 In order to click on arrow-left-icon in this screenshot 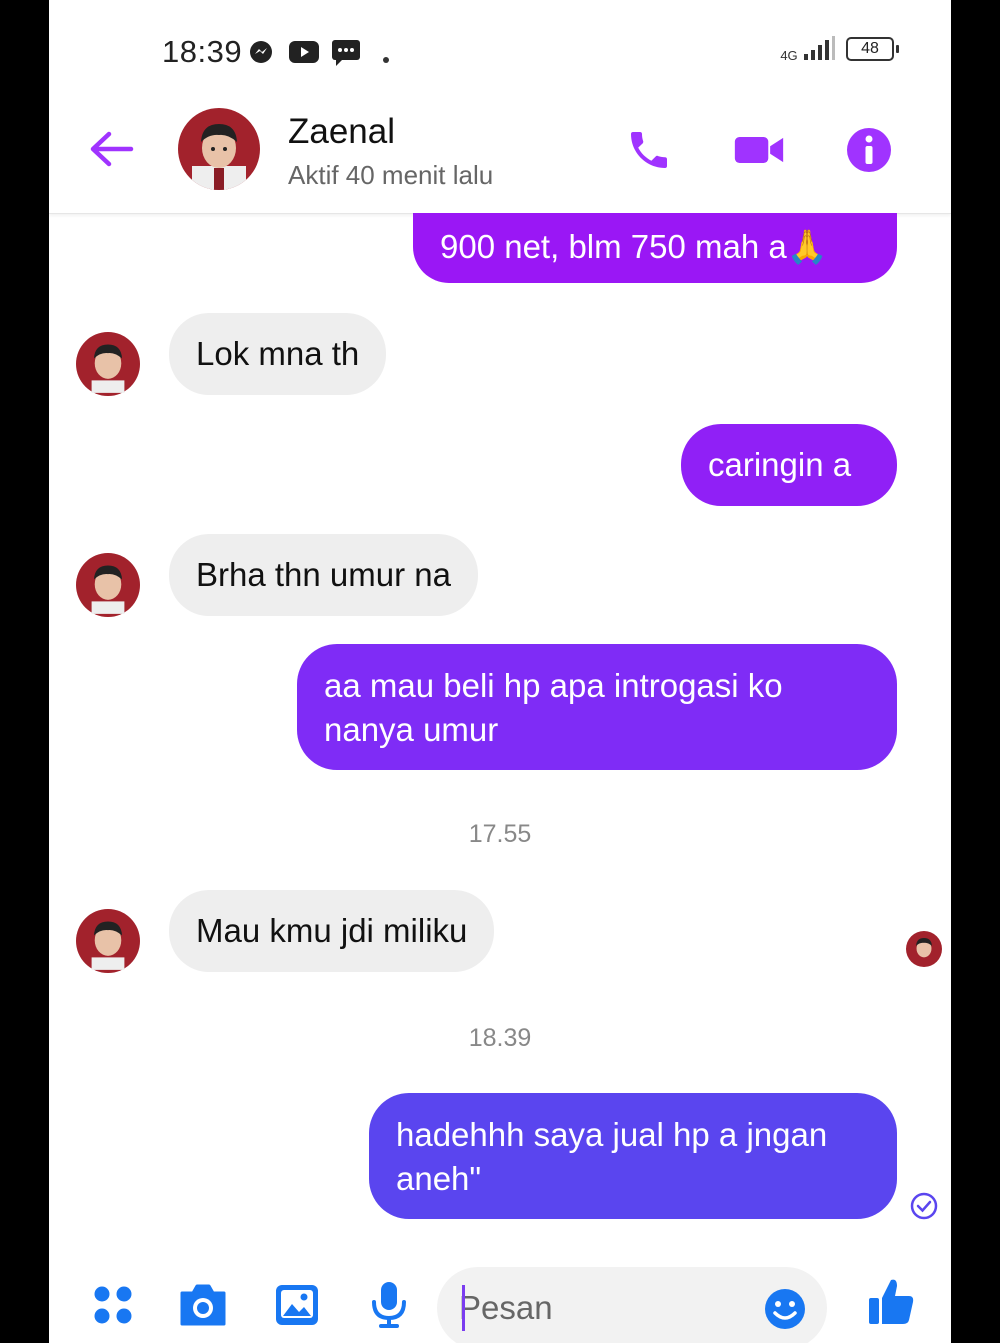, I will do `click(112, 149)`.